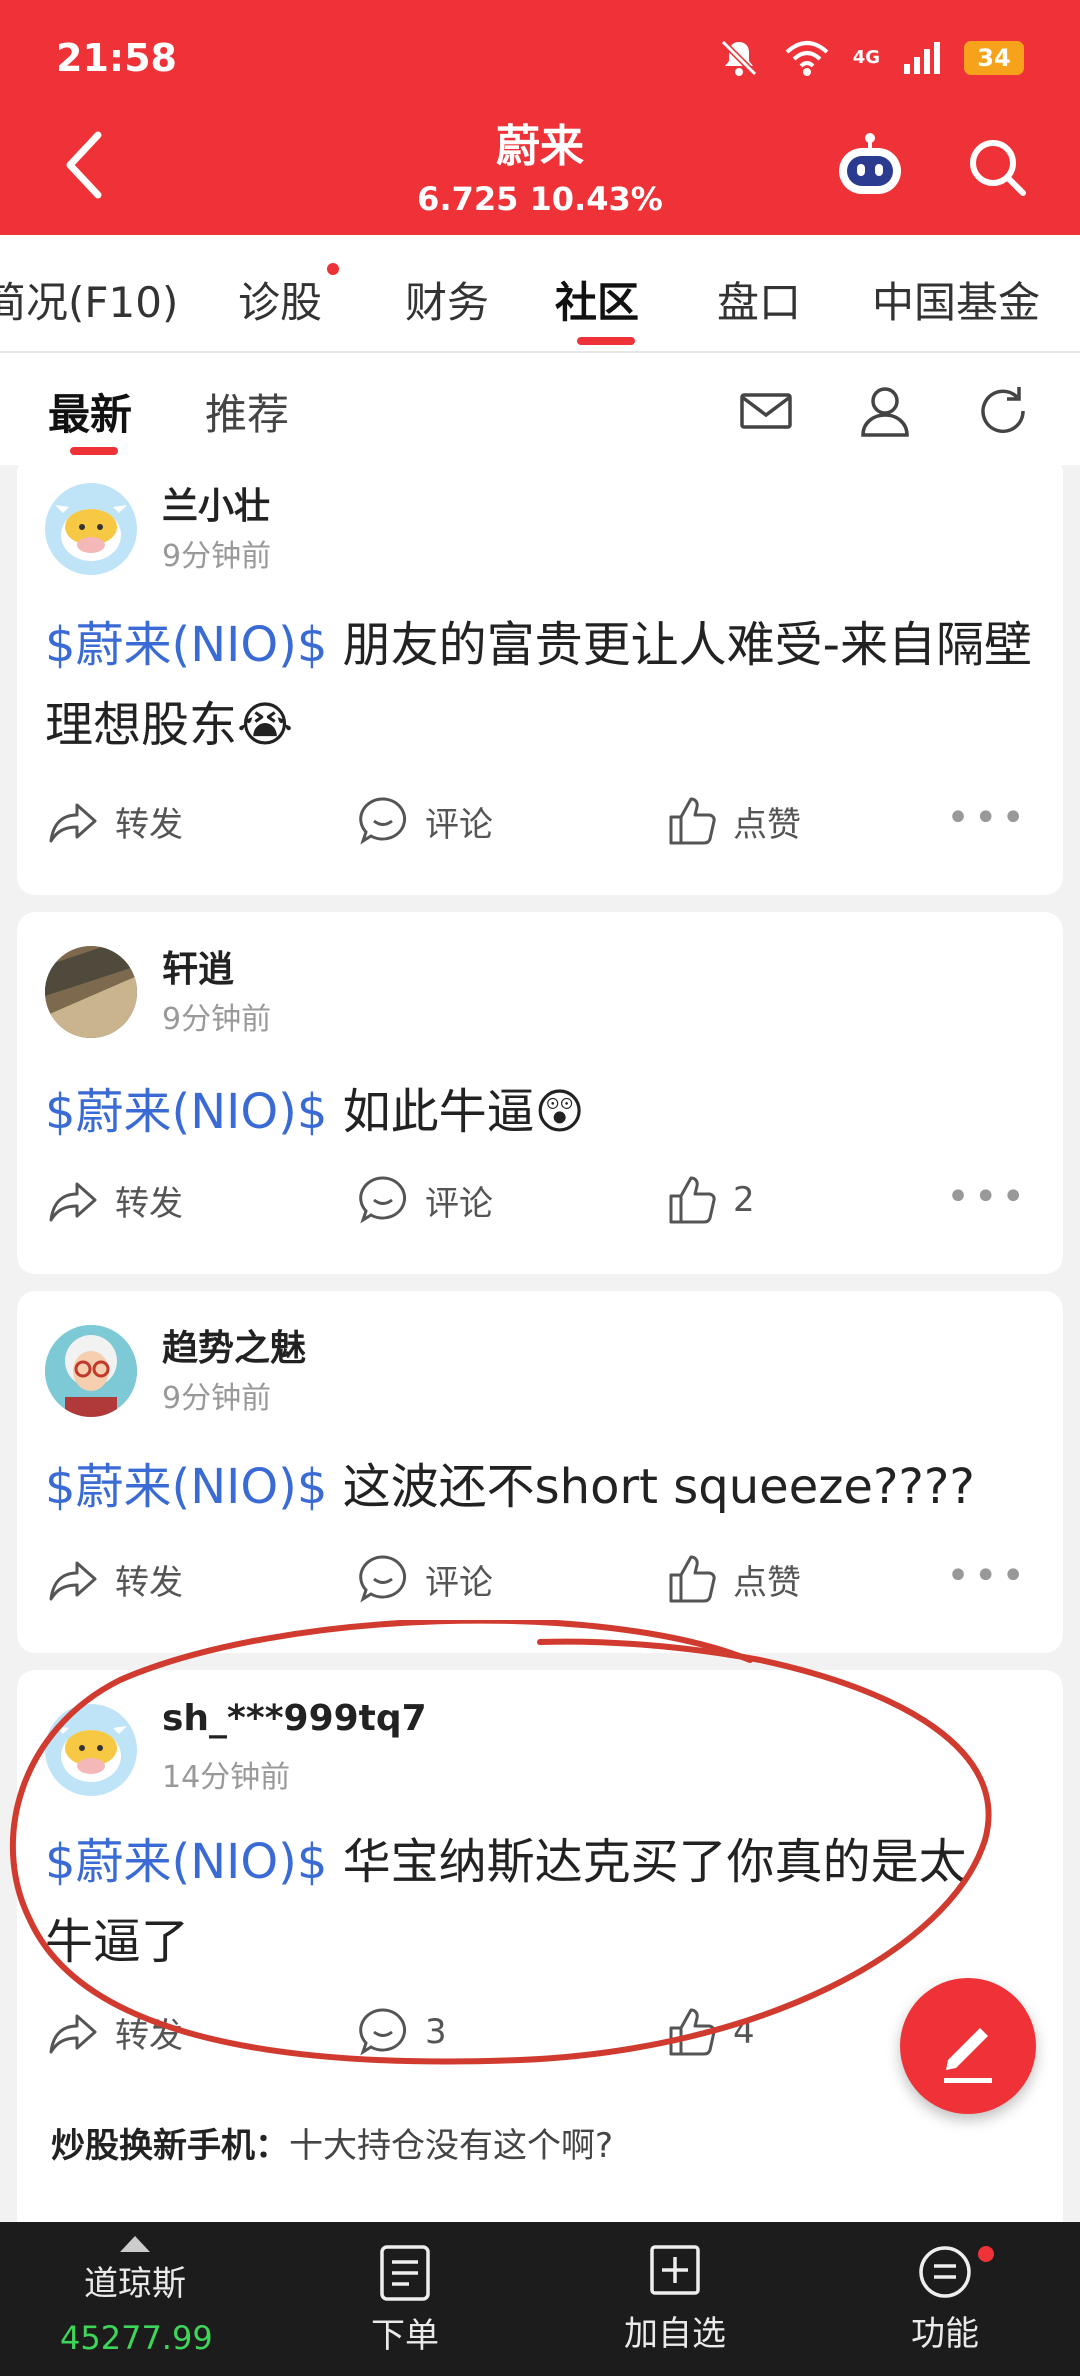  Describe the element at coordinates (136, 2338) in the screenshot. I see `index-value: 45277.99` at that location.